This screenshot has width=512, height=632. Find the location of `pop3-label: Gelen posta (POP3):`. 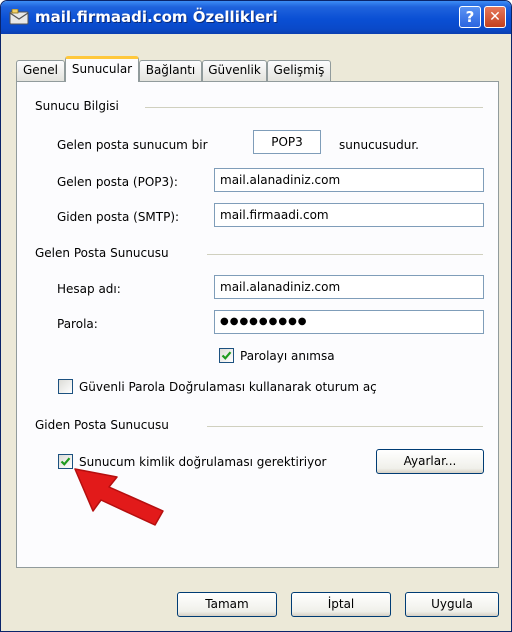

pop3-label: Gelen posta (POP3): is located at coordinates (117, 182).